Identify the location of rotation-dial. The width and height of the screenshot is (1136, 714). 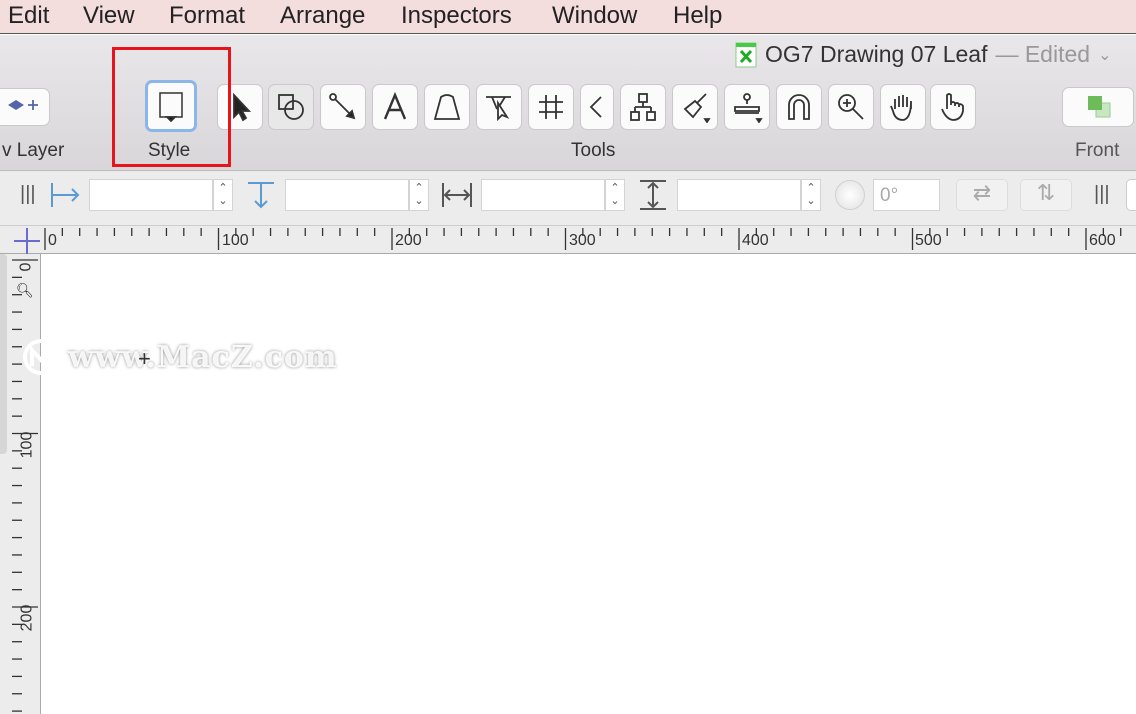
(850, 195).